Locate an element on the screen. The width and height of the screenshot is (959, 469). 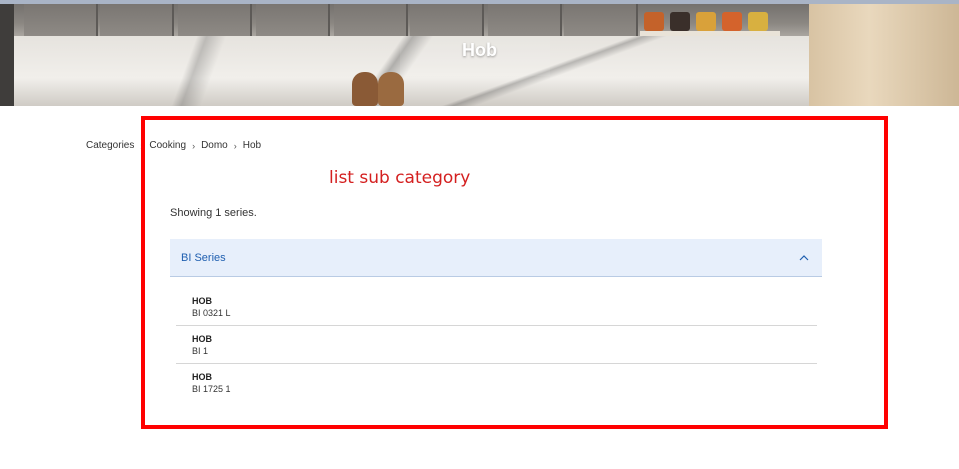
breadcrumb-categories: Categories is located at coordinates (110, 145).